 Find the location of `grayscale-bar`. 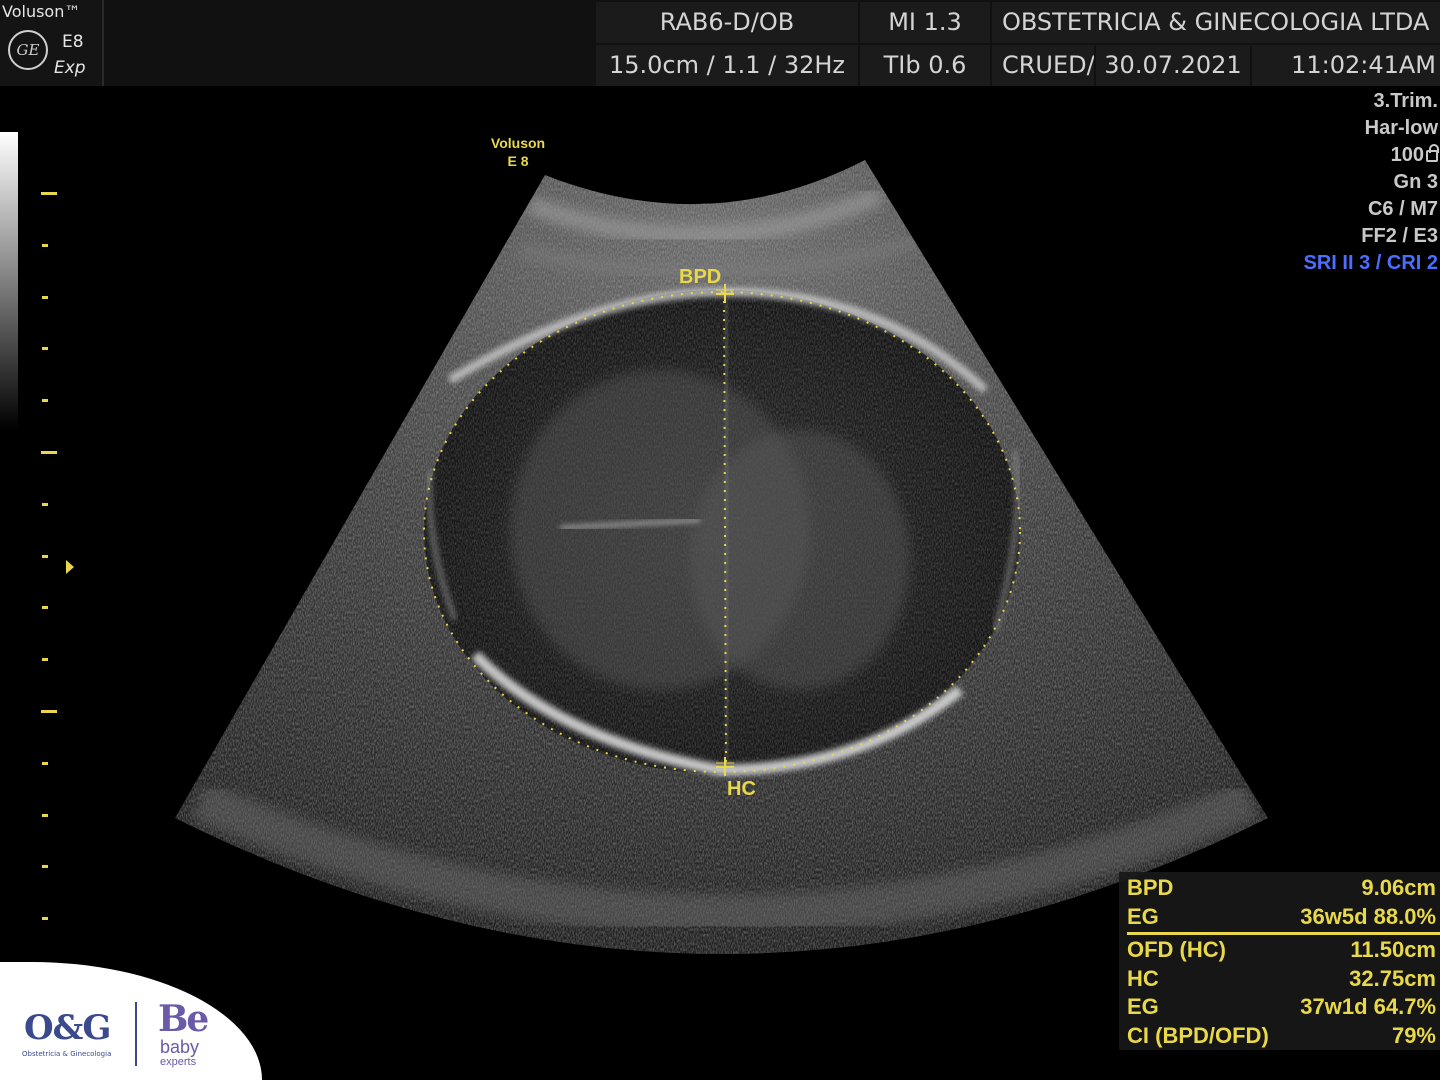

grayscale-bar is located at coordinates (9, 281).